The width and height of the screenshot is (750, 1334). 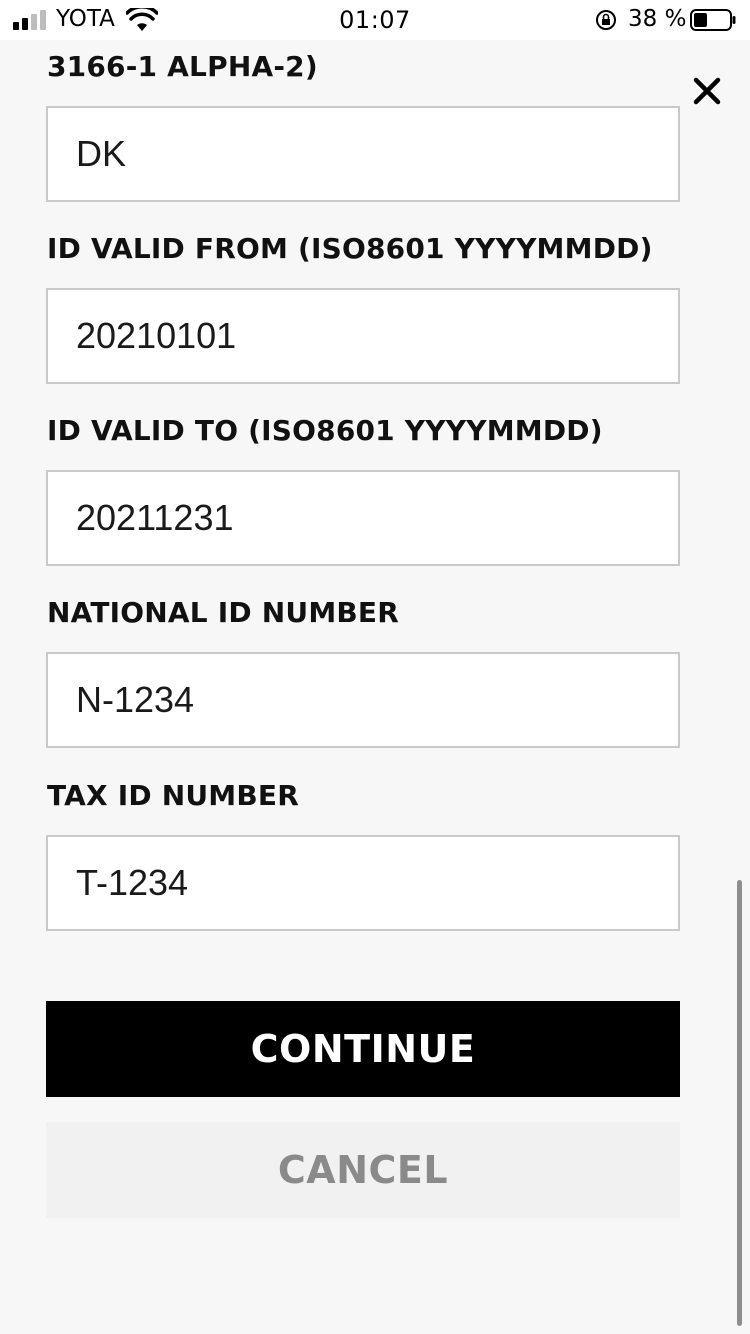 I want to click on id-valid-from-label: ID VALID FROM (ISO8601 YYYYMMDD), so click(x=350, y=248).